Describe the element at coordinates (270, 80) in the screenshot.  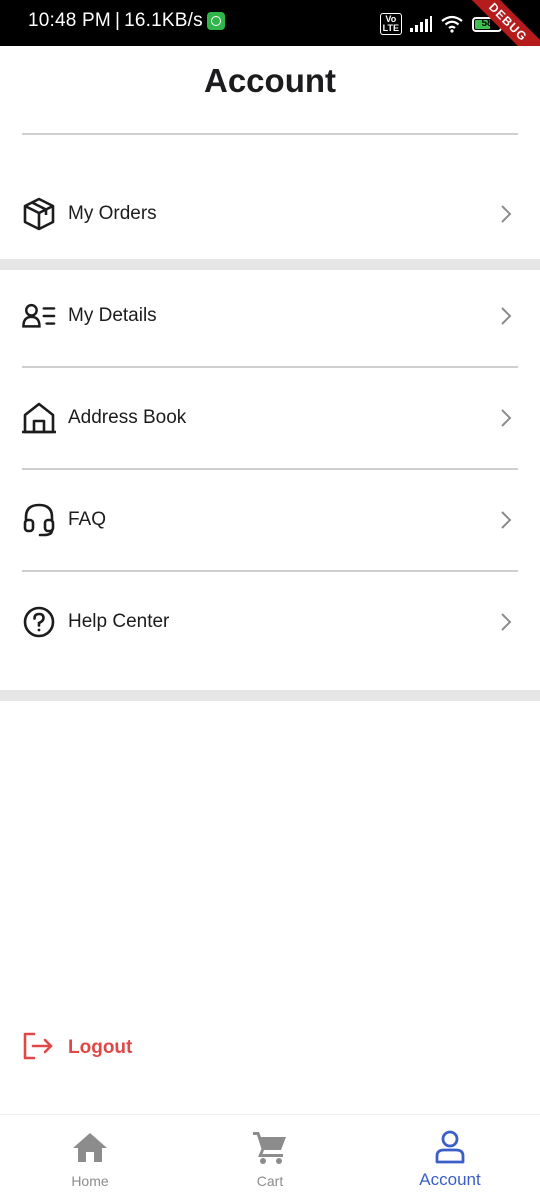
I see `page-title: Account` at that location.